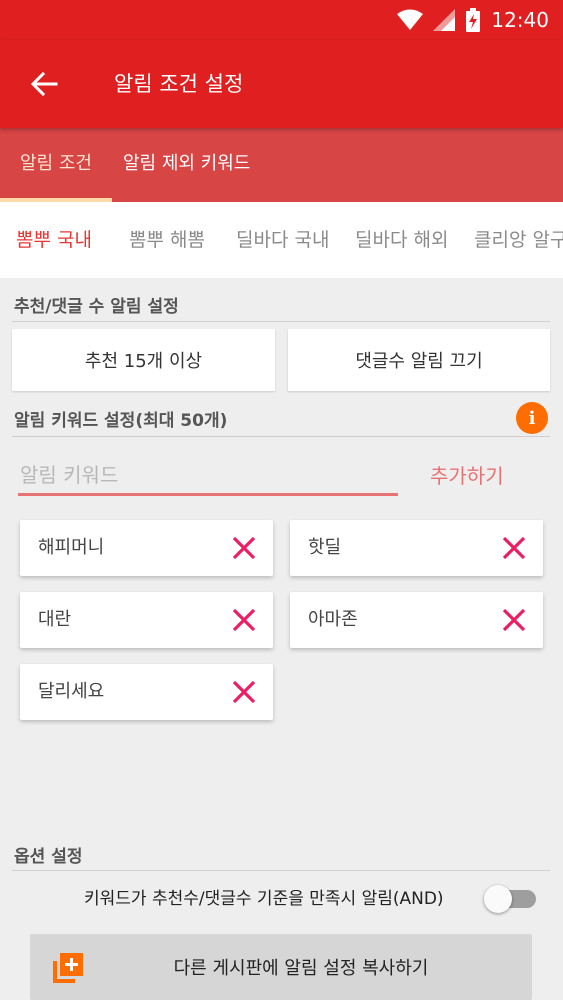  What do you see at coordinates (121, 421) in the screenshot?
I see `keyword-section-title: 알림 키워드 설정(최대 50개)` at bounding box center [121, 421].